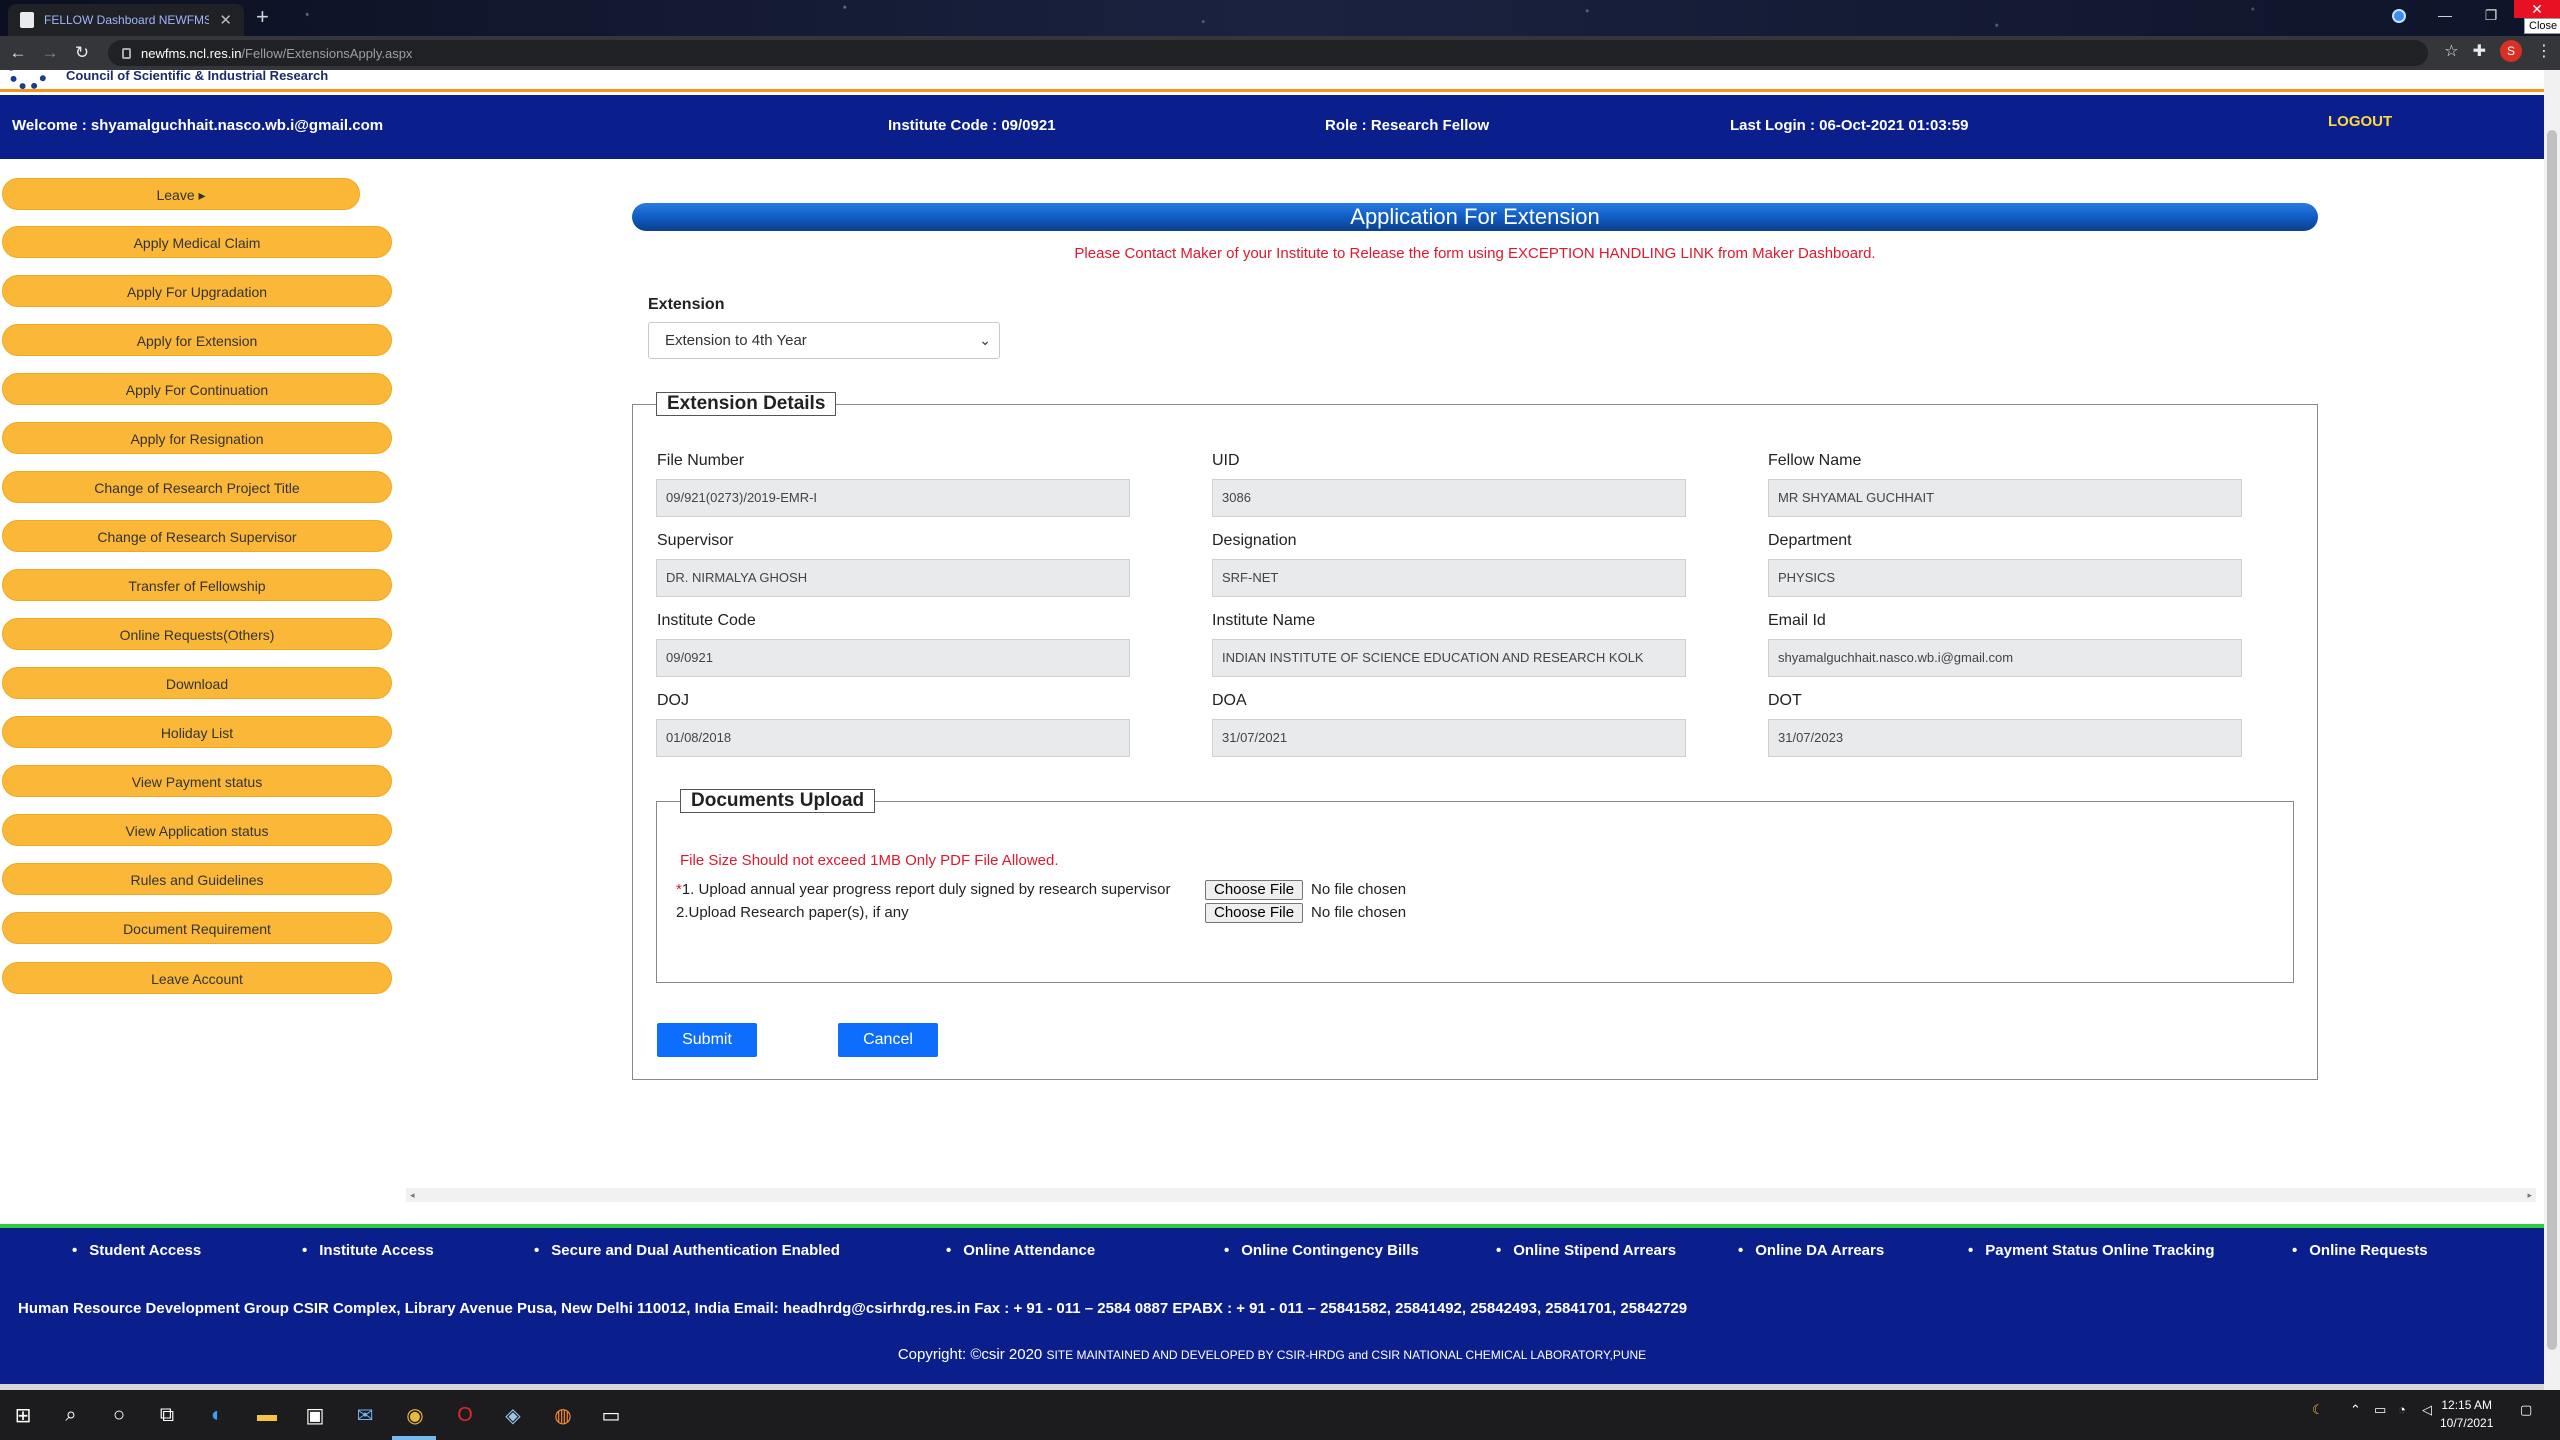 The width and height of the screenshot is (2560, 1440). I want to click on tab-close-icon: ✕, so click(225, 20).